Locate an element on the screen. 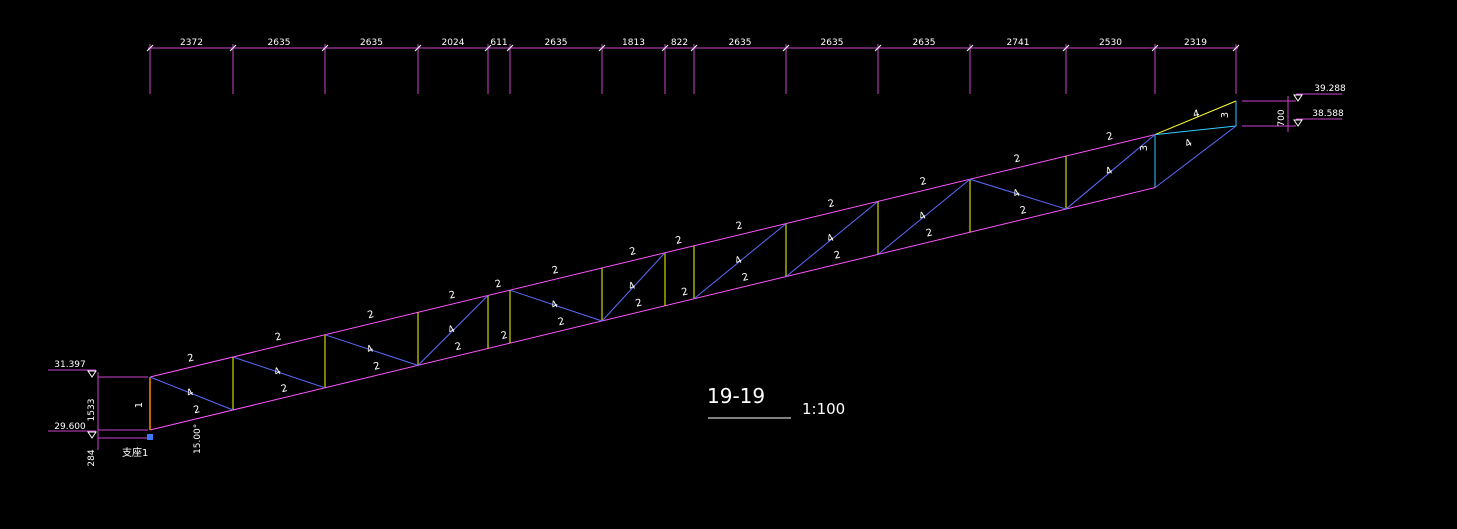  right-depth-dimension: 700 is located at coordinates (1282, 117).